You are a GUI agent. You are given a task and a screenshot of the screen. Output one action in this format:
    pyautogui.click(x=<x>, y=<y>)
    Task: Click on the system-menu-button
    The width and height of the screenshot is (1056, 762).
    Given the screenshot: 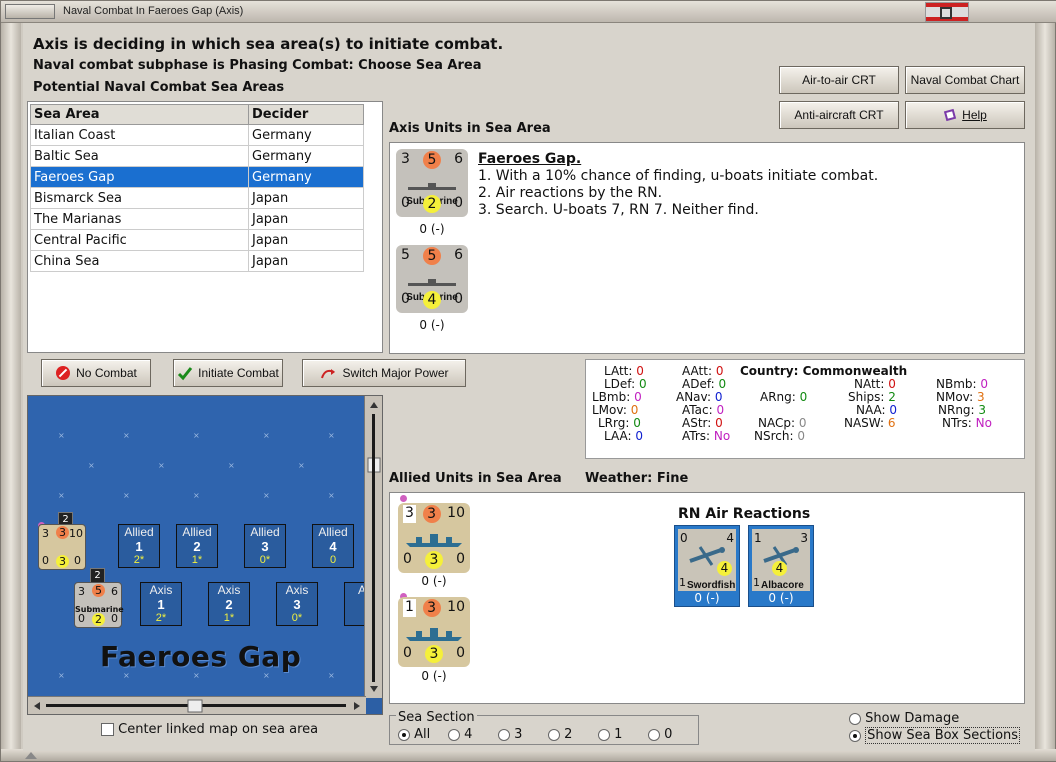 What is the action you would take?
    pyautogui.click(x=30, y=11)
    